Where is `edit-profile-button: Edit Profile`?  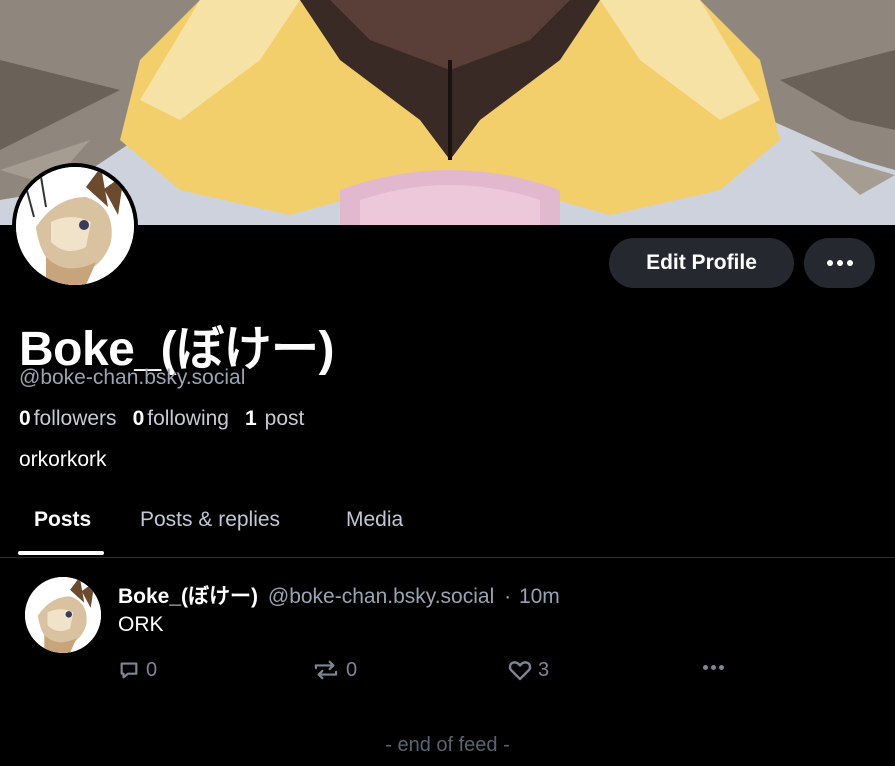 edit-profile-button: Edit Profile is located at coordinates (701, 263).